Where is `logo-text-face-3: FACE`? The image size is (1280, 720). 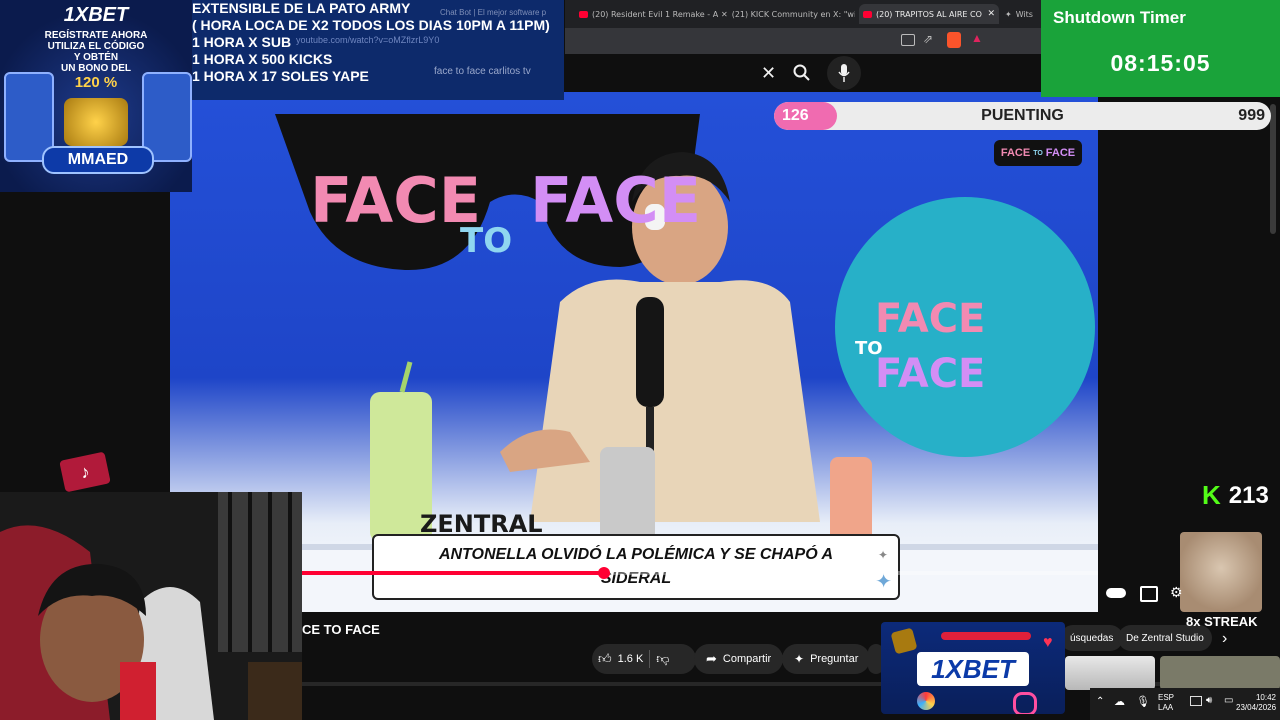
logo-text-face-3: FACE is located at coordinates (930, 319).